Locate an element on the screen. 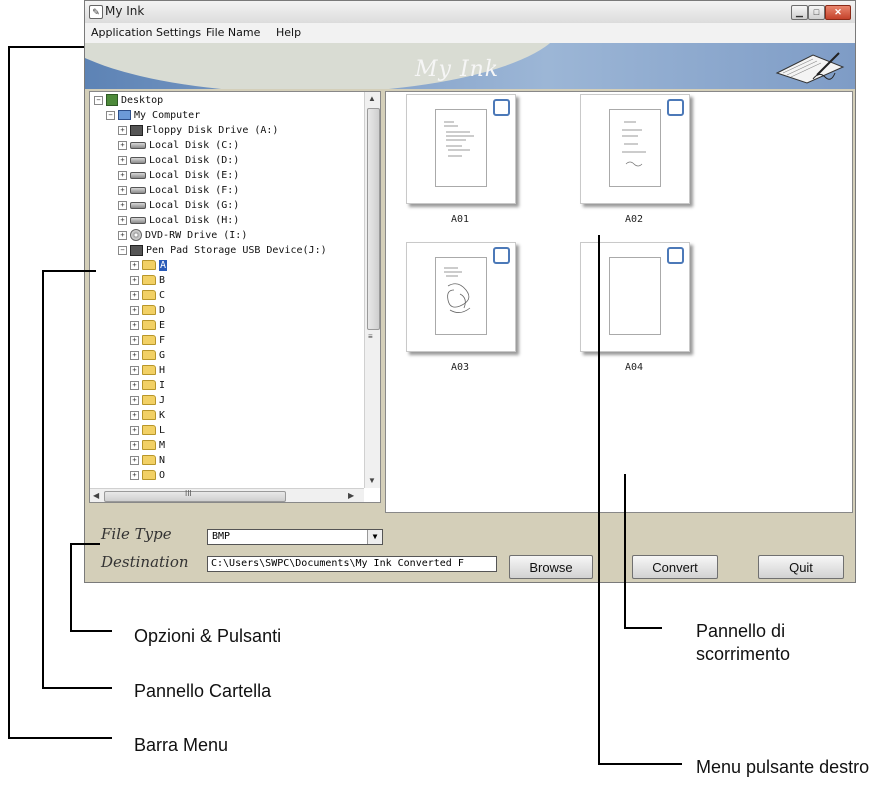 This screenshot has width=879, height=806. tree-item: + H is located at coordinates (147, 371).